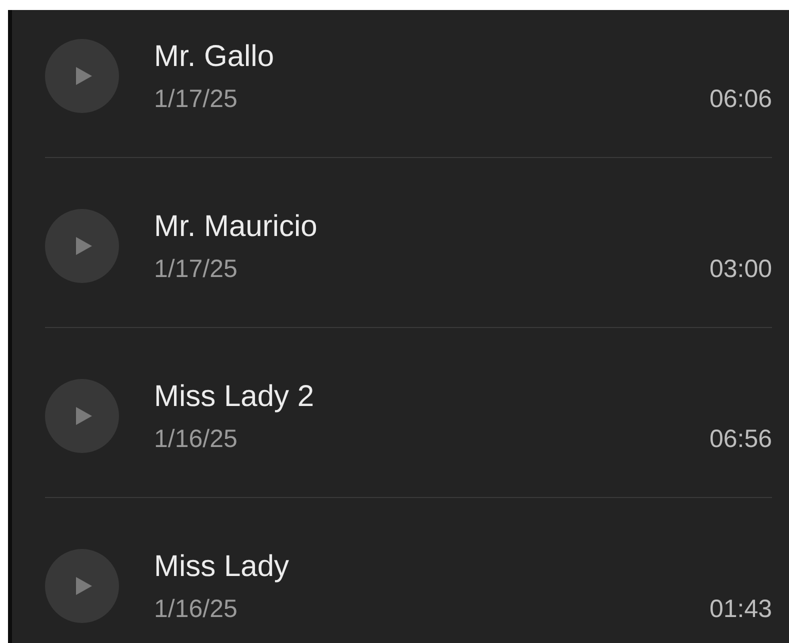 The image size is (789, 643). What do you see at coordinates (740, 609) in the screenshot?
I see `recording-duration: 01:43` at bounding box center [740, 609].